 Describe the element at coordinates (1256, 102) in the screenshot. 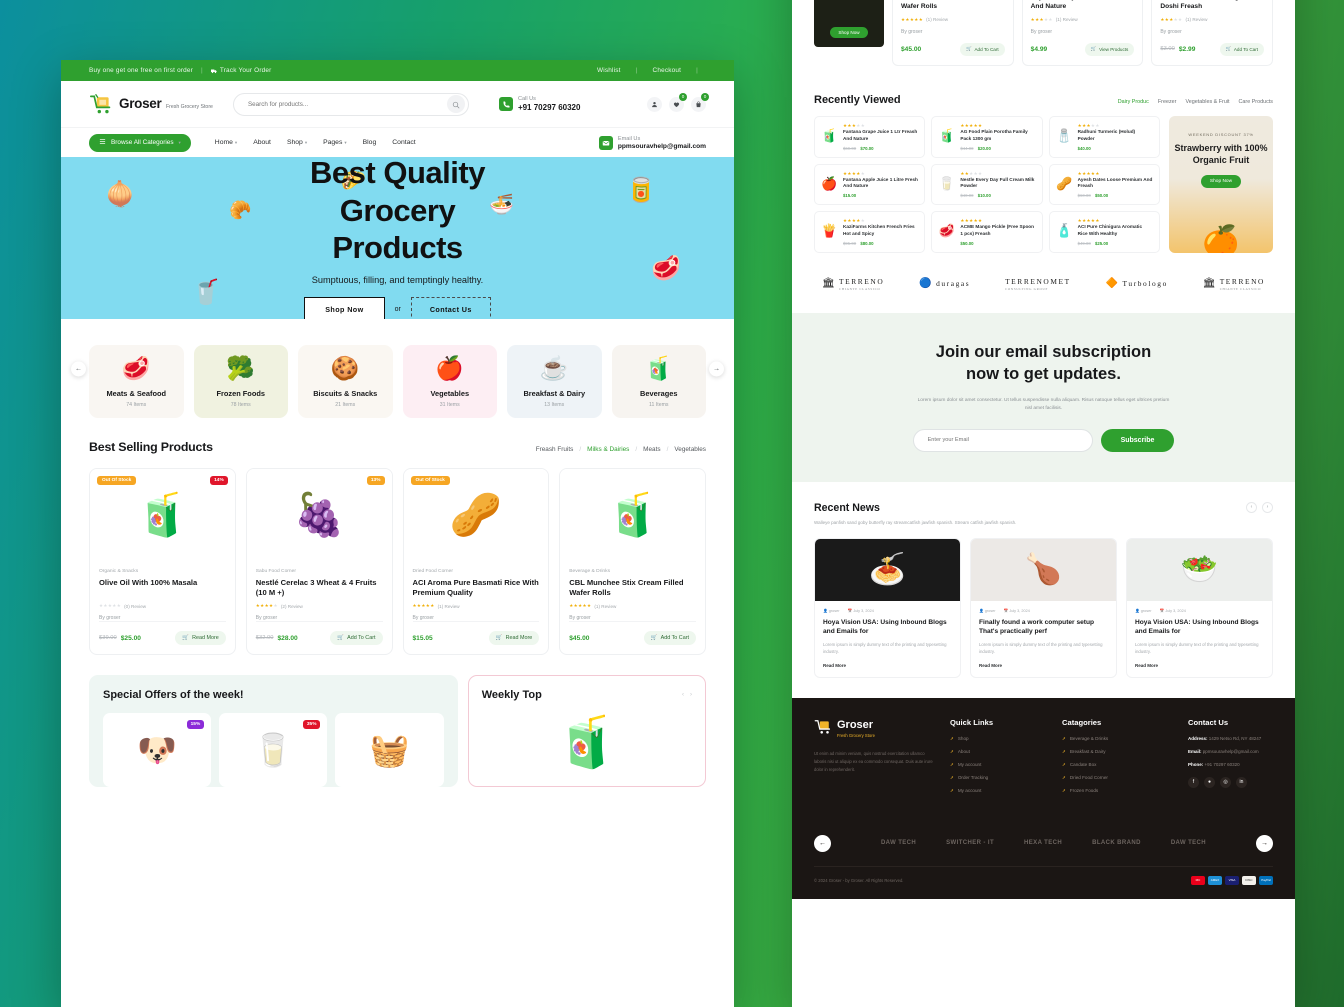

I see `recently-viewed-tab: Care Products` at that location.